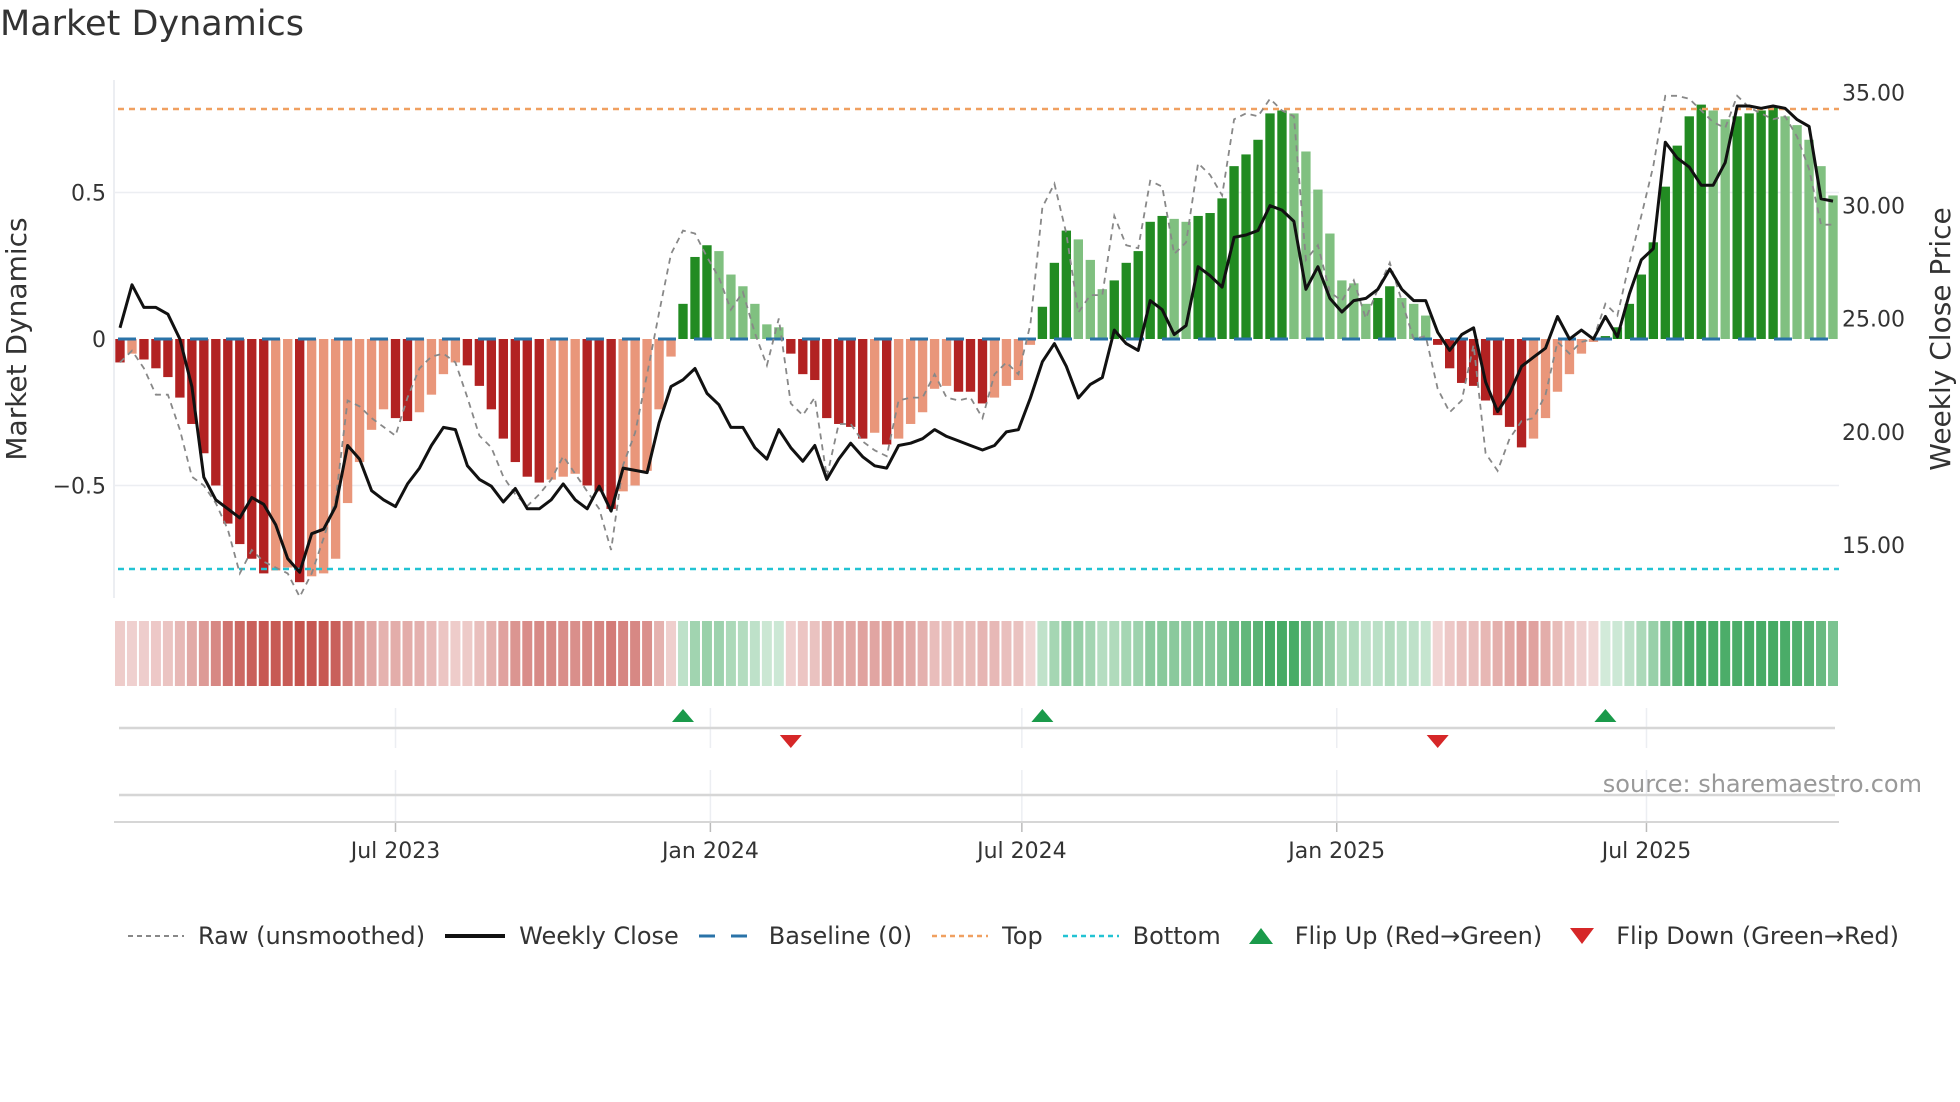  I want to click on y2-tick-label: 35.00, so click(1873, 93).